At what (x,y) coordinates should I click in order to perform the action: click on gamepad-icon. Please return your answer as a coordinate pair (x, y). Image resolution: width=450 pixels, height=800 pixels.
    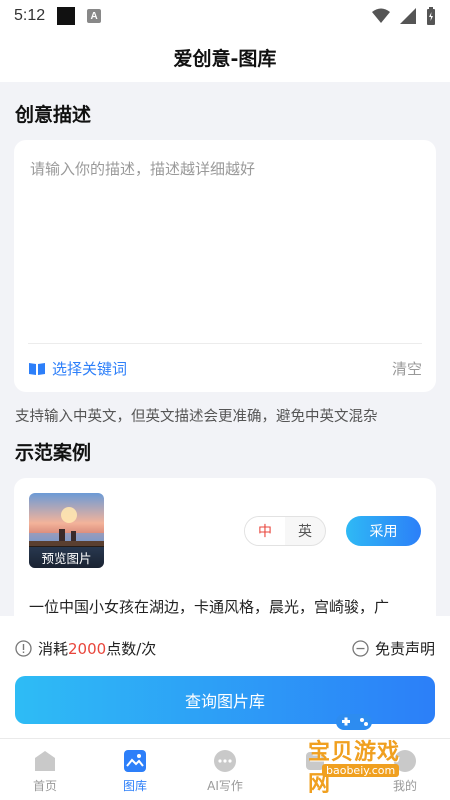
    Looking at the image, I should click on (354, 722).